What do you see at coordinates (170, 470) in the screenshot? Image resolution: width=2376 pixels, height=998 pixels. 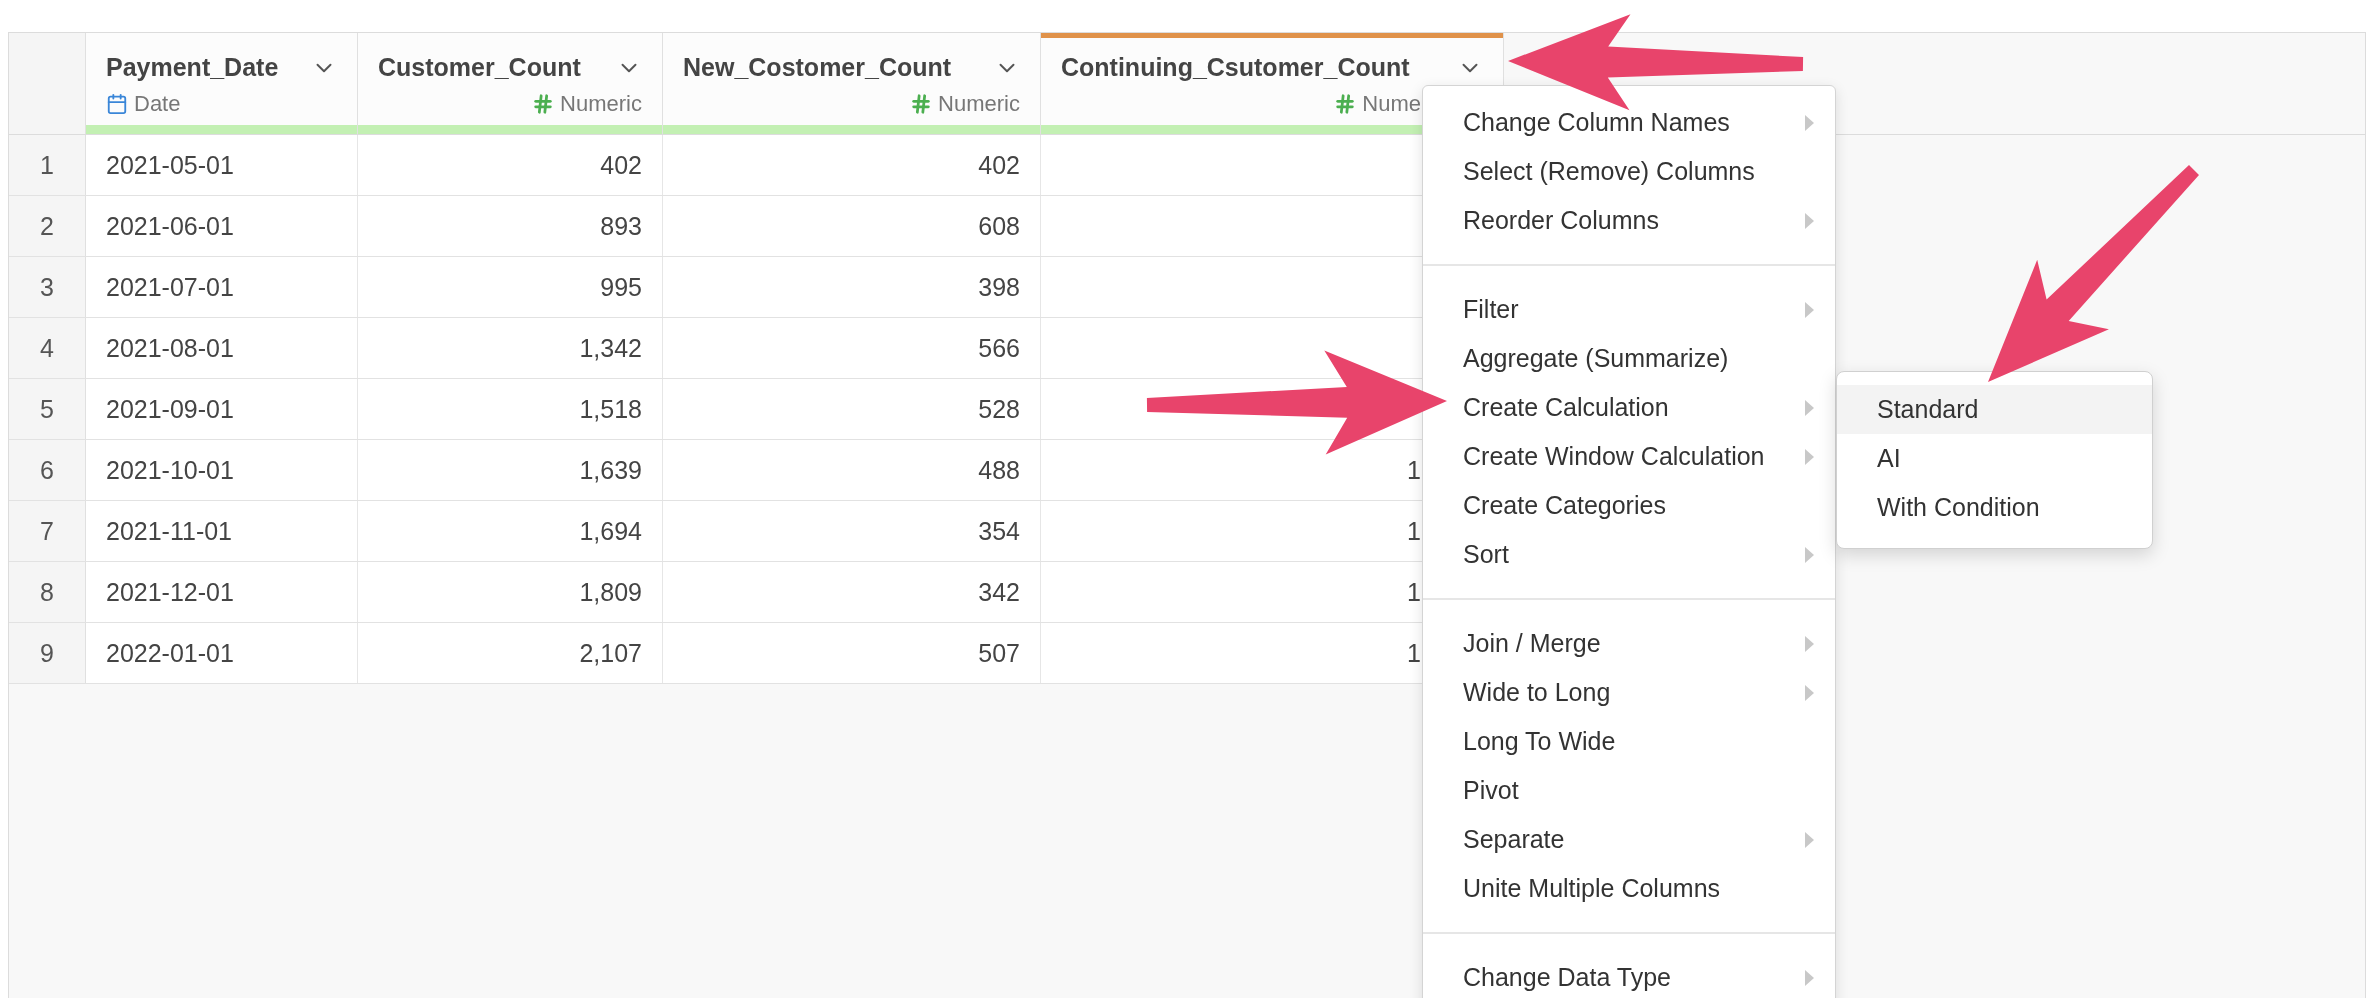 I see `table-cell: 2021-10-01` at bounding box center [170, 470].